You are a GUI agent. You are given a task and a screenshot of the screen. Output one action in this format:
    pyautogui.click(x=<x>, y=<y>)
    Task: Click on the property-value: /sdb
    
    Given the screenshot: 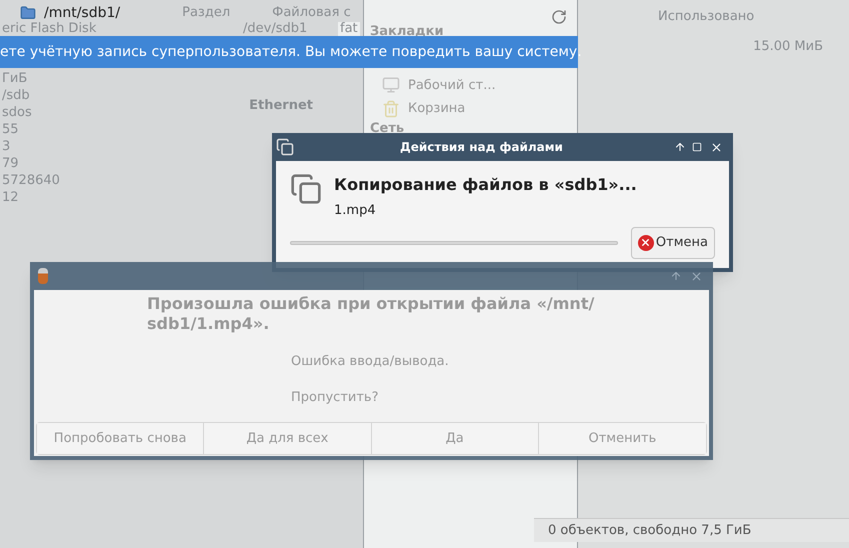 What is the action you would take?
    pyautogui.click(x=16, y=95)
    